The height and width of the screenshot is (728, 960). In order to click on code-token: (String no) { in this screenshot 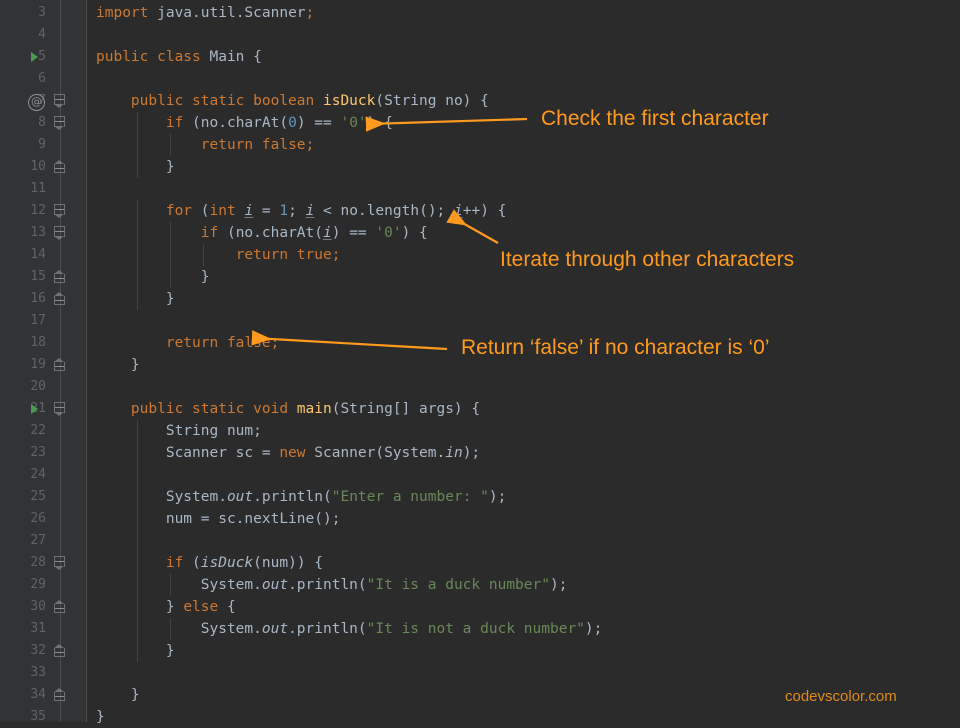, I will do `click(432, 101)`.